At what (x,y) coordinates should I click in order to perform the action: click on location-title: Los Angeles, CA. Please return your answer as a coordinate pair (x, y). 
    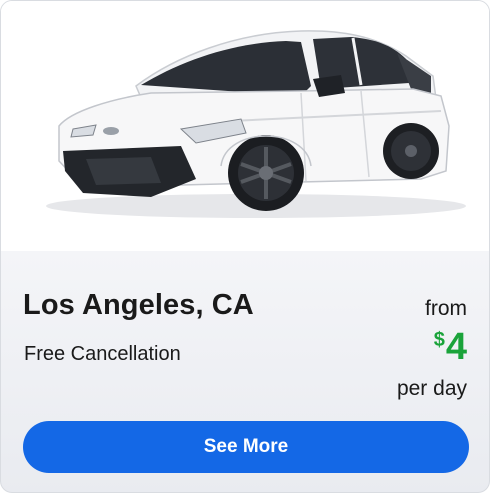
    Looking at the image, I should click on (138, 305).